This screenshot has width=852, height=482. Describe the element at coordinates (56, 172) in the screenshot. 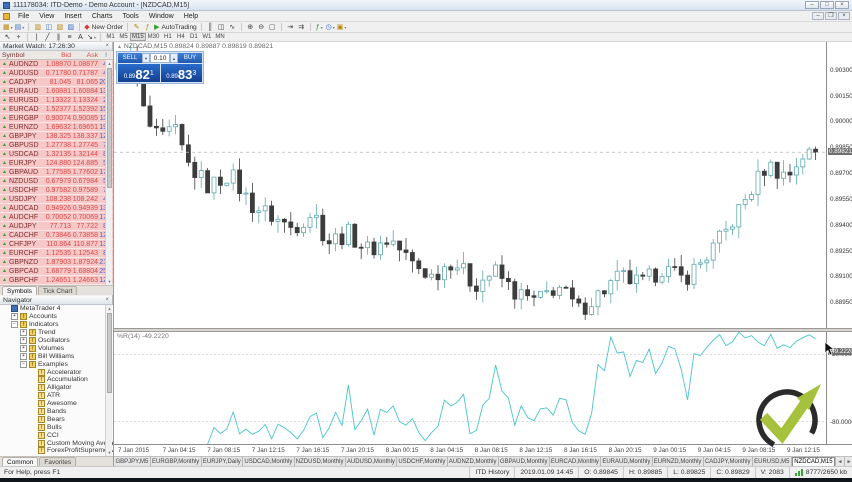

I see `market-watch-row: ▲ GBPAUD 1.77585 1.77602 17` at that location.